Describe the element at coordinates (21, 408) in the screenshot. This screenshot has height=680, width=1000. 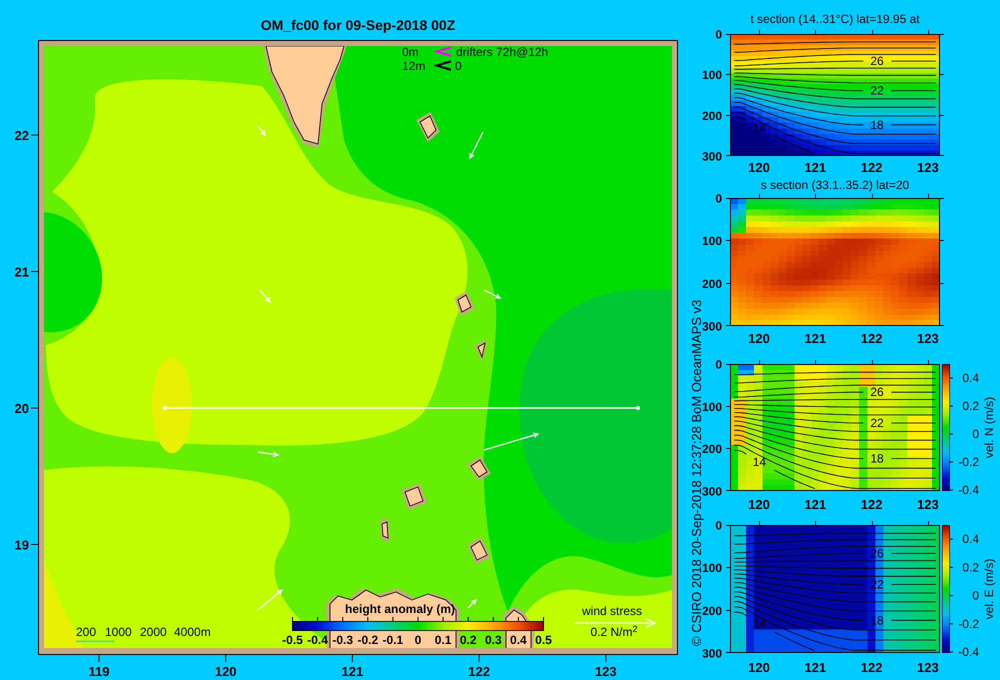
I see `y-axis-label: 20` at that location.